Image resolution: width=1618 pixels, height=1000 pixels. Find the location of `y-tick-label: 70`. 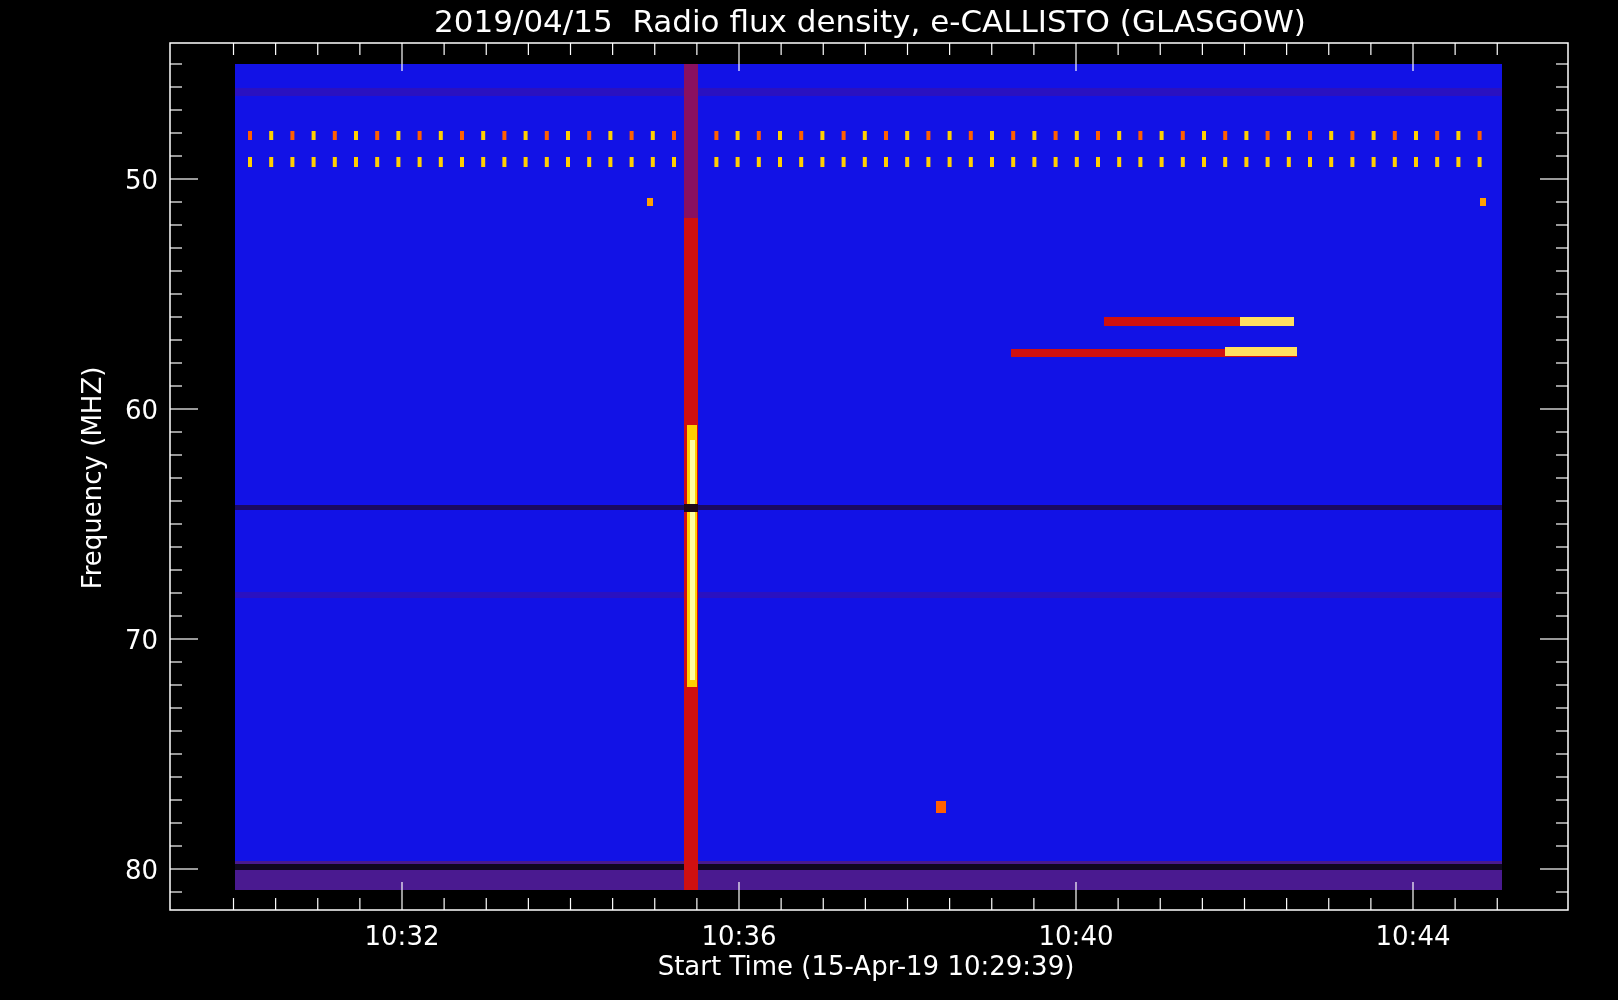

y-tick-label: 70 is located at coordinates (141, 640).